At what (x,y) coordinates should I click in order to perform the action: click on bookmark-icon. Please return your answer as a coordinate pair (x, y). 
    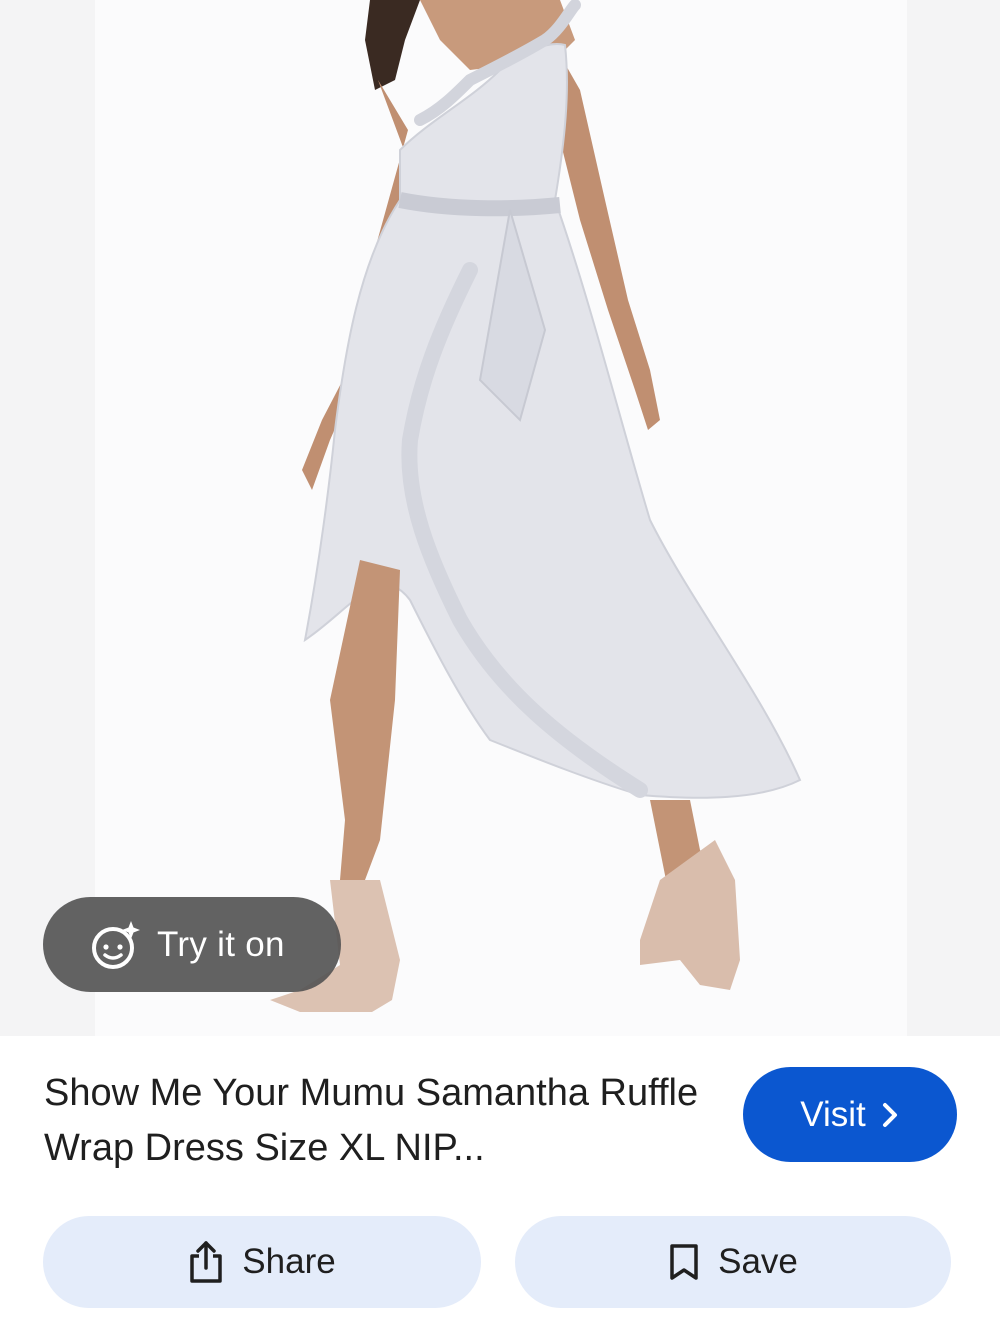
    Looking at the image, I should click on (684, 1262).